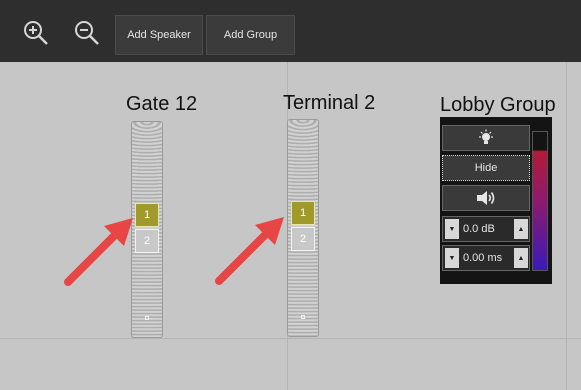 The width and height of the screenshot is (581, 390). What do you see at coordinates (87, 33) in the screenshot?
I see `zoom-out-icon` at bounding box center [87, 33].